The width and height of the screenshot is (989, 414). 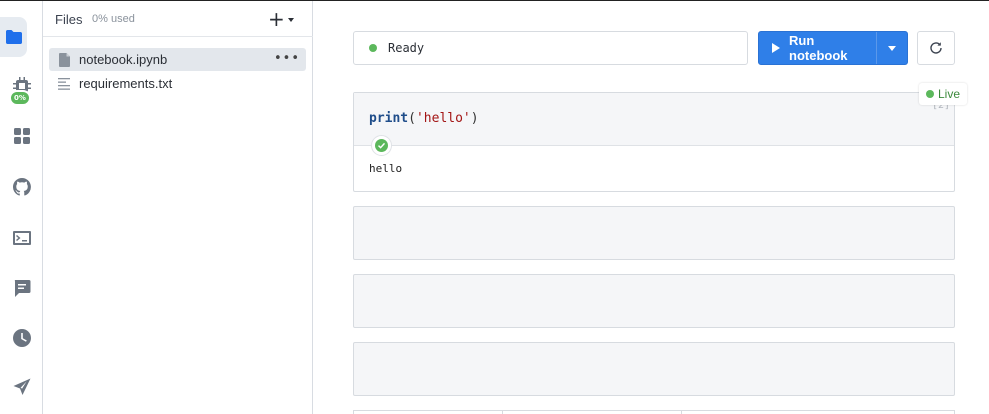 I want to click on code-paren-close: ), so click(x=474, y=118).